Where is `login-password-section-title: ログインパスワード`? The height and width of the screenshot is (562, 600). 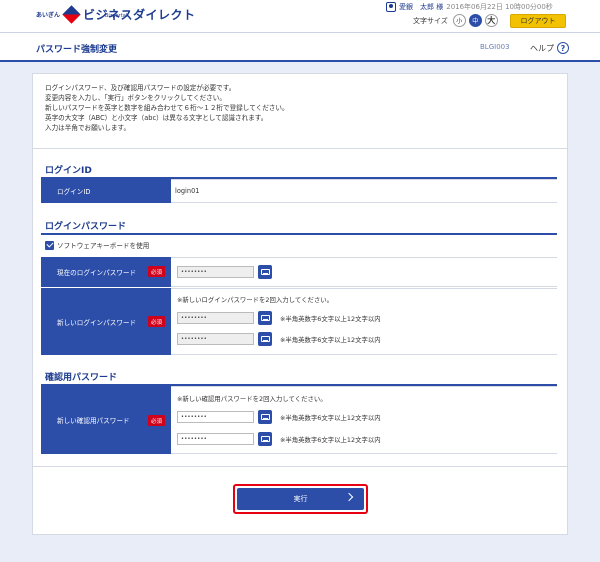
login-password-section-title: ログインパスワード is located at coordinates (86, 227).